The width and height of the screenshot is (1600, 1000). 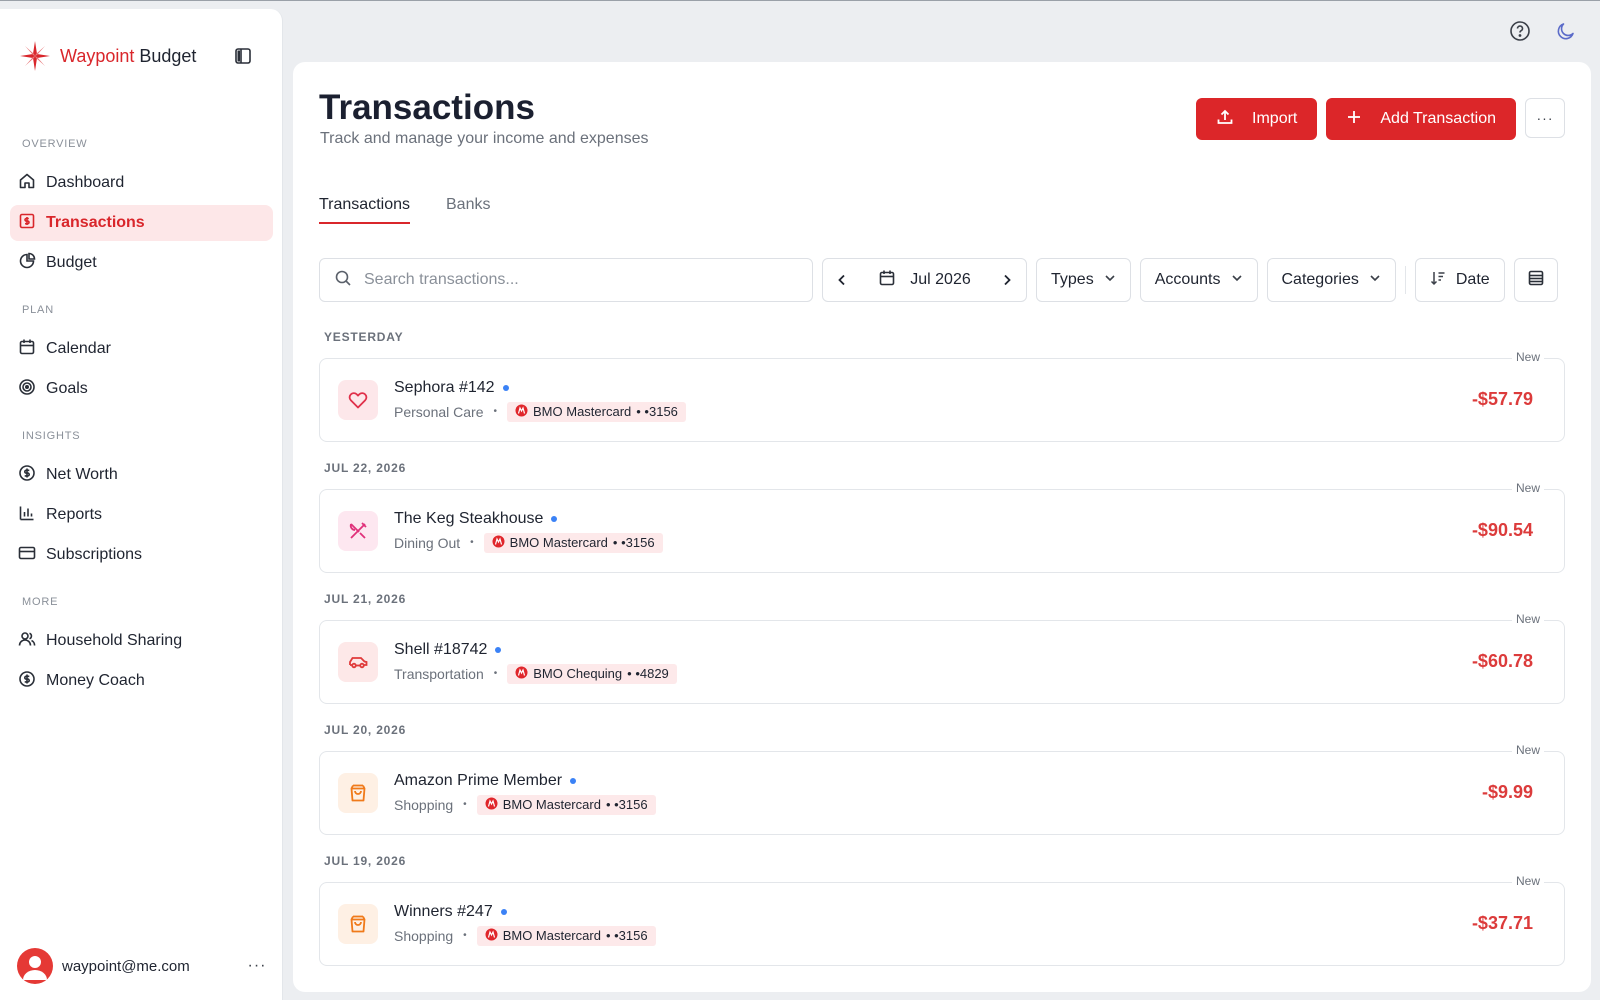 What do you see at coordinates (55, 144) in the screenshot?
I see `nav-section-title: OVERVIEW` at bounding box center [55, 144].